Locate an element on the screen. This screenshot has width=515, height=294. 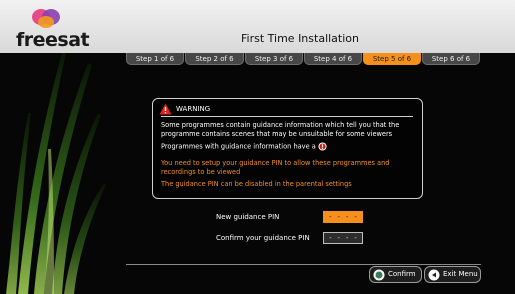
brand-name: freesat is located at coordinates (53, 40).